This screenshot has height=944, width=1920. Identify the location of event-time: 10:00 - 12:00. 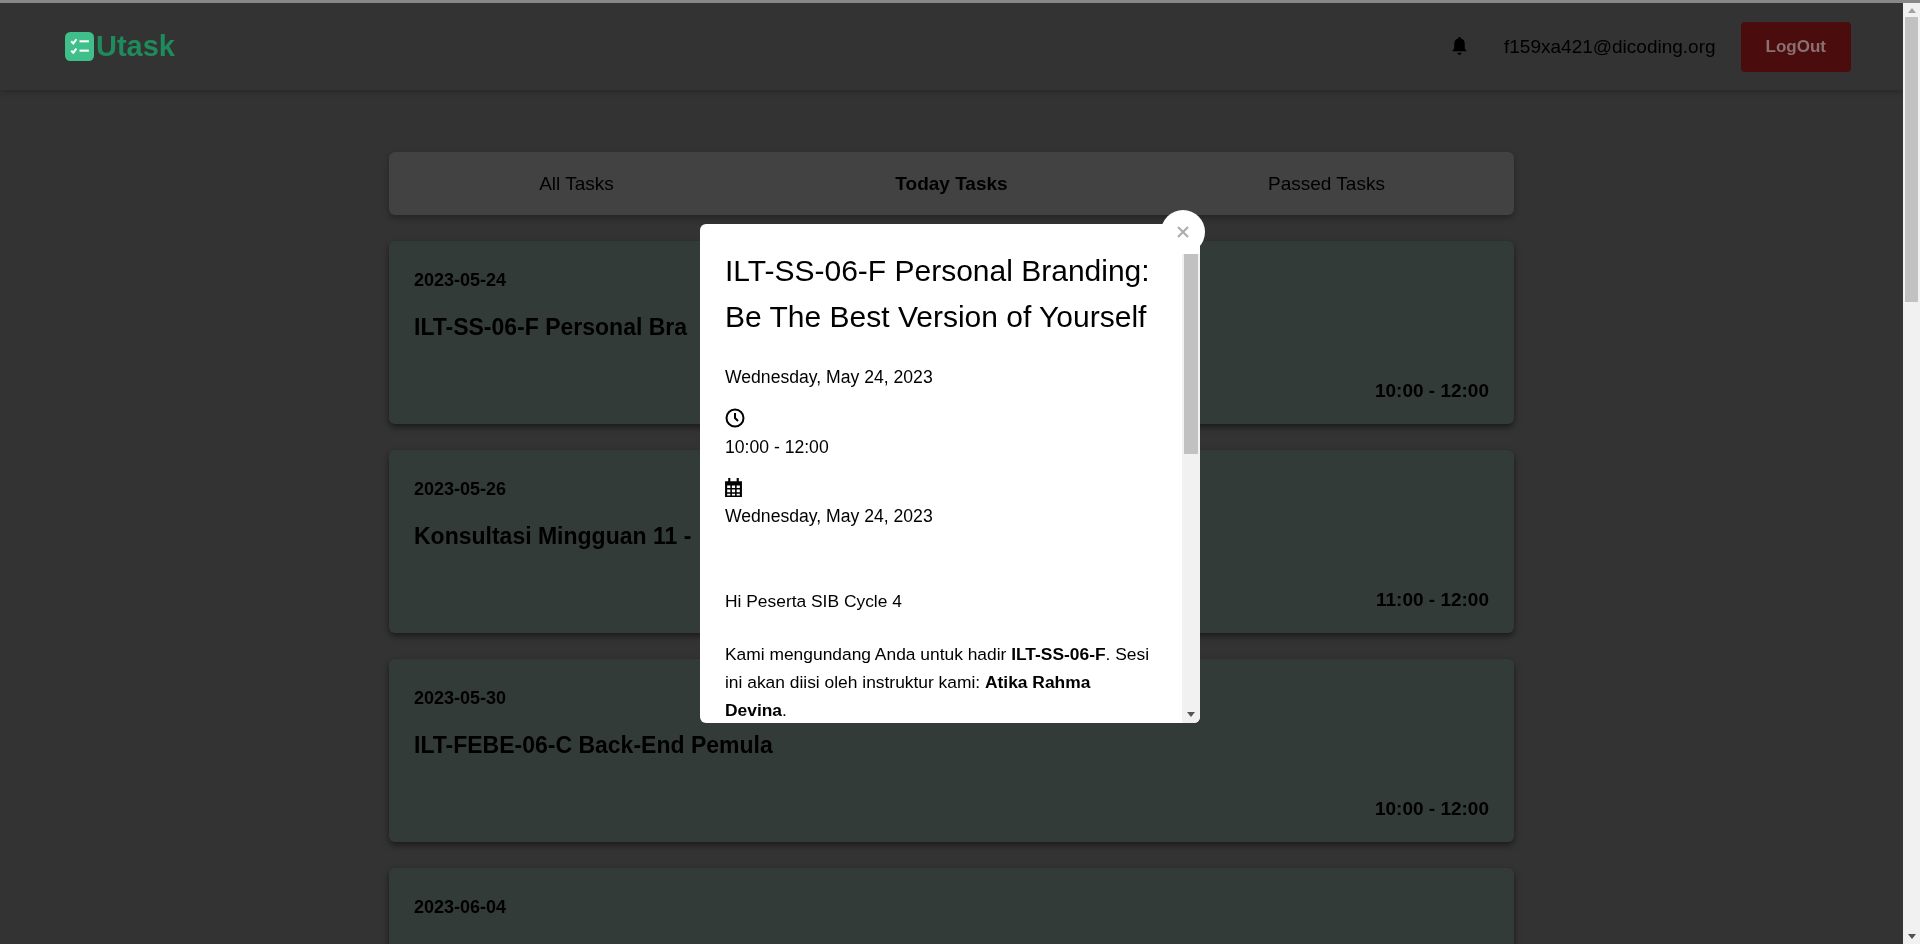
(777, 447).